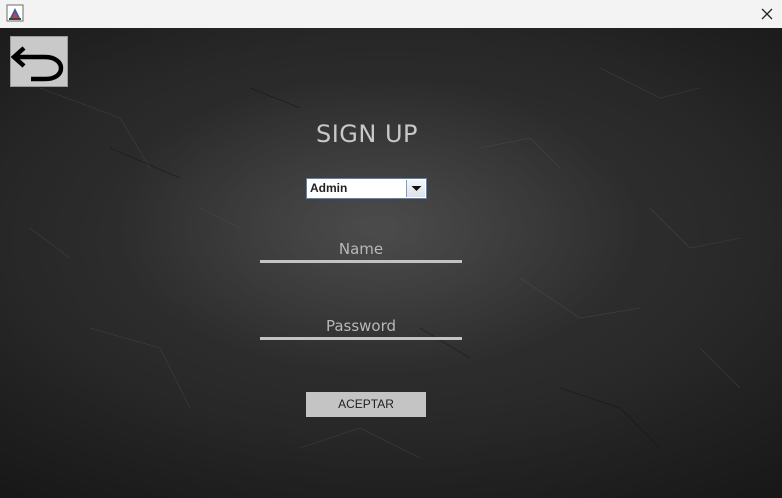  What do you see at coordinates (361, 326) in the screenshot?
I see `password-field: Password` at bounding box center [361, 326].